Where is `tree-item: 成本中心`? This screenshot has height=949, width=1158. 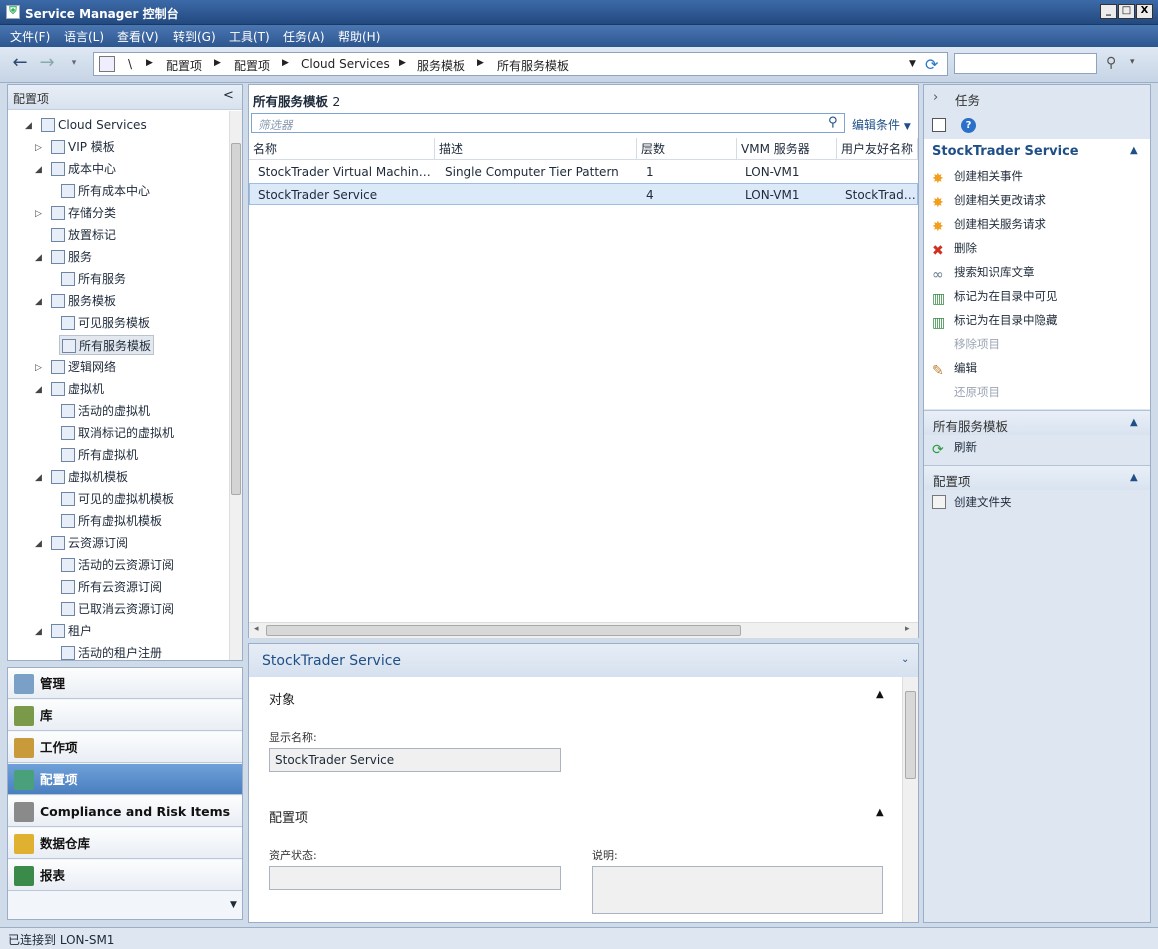
tree-item: 成本中心 is located at coordinates (83, 169).